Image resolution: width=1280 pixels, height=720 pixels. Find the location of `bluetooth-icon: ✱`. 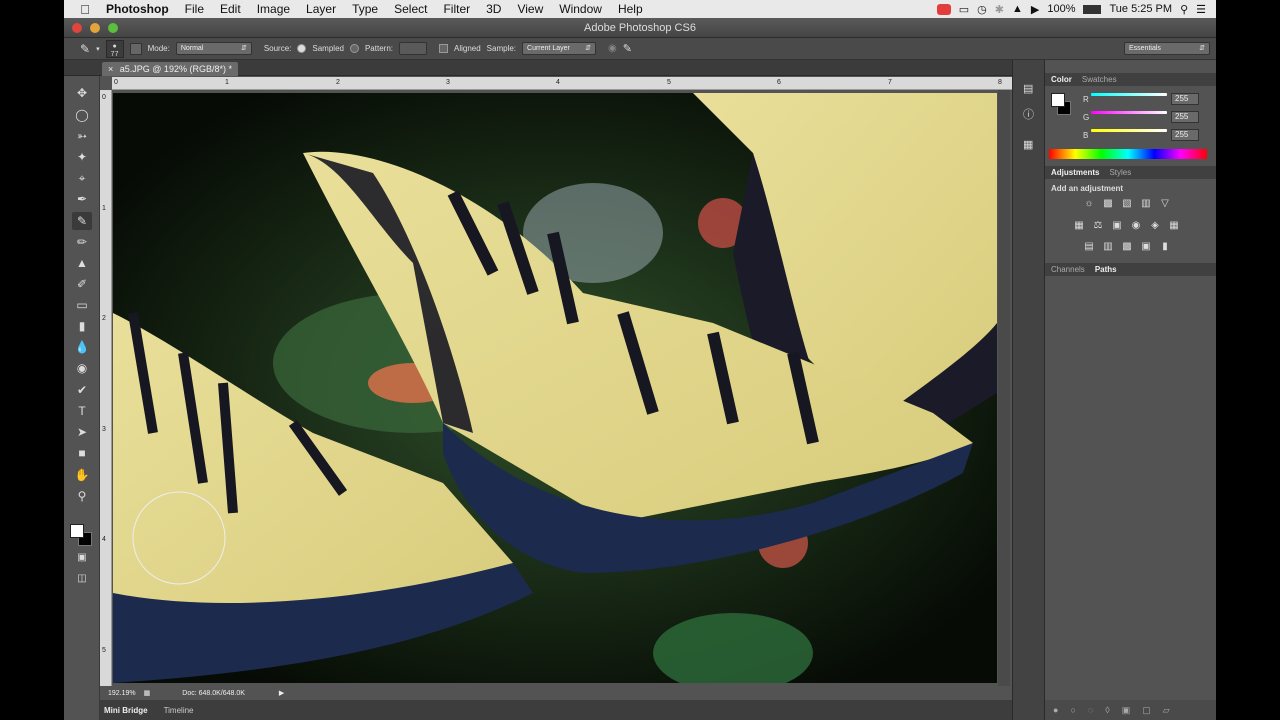

bluetooth-icon: ✱ is located at coordinates (999, 9).